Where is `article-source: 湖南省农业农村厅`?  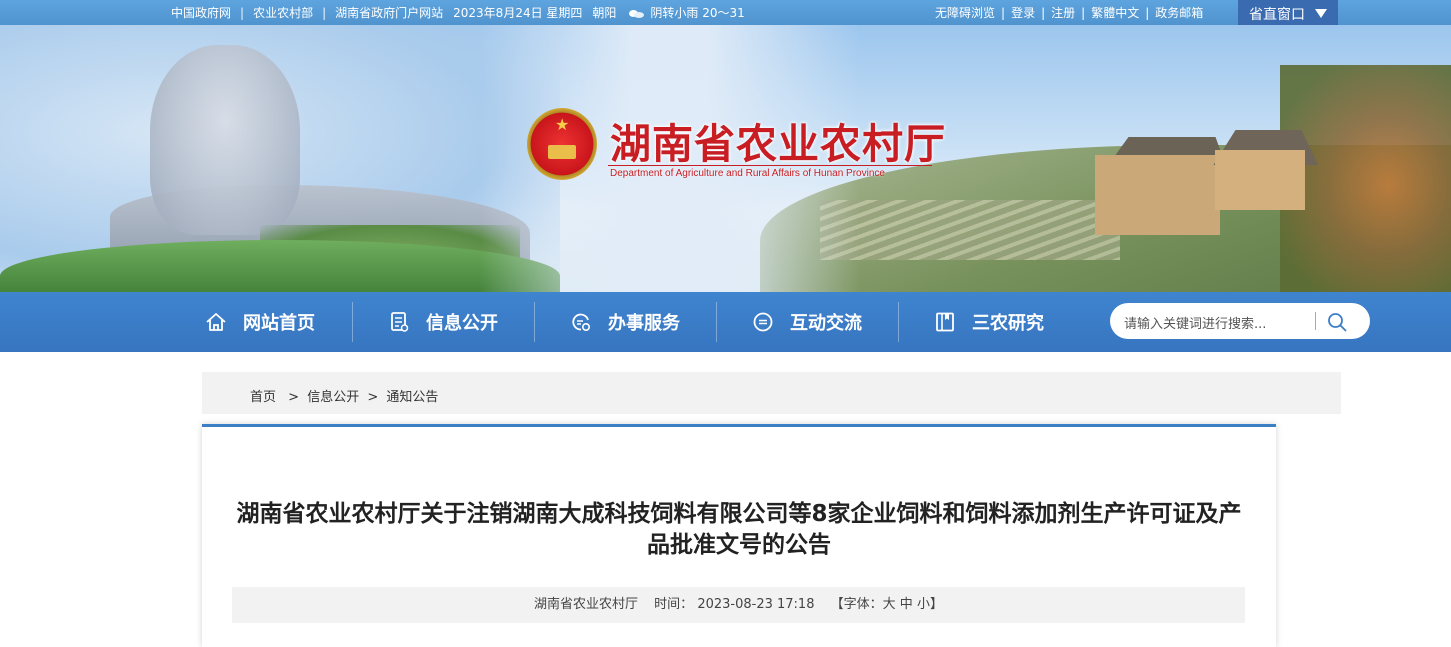
article-source: 湖南省农业农村厅 is located at coordinates (586, 604).